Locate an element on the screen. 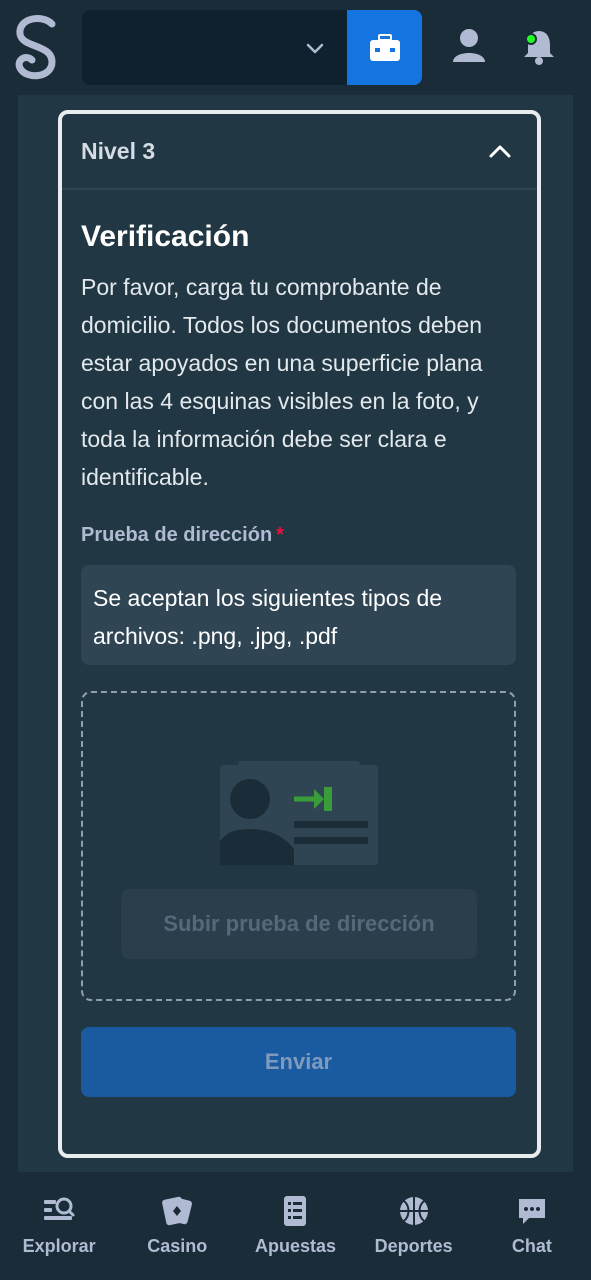 This screenshot has width=591, height=1280. id-card-icon is located at coordinates (299, 813).